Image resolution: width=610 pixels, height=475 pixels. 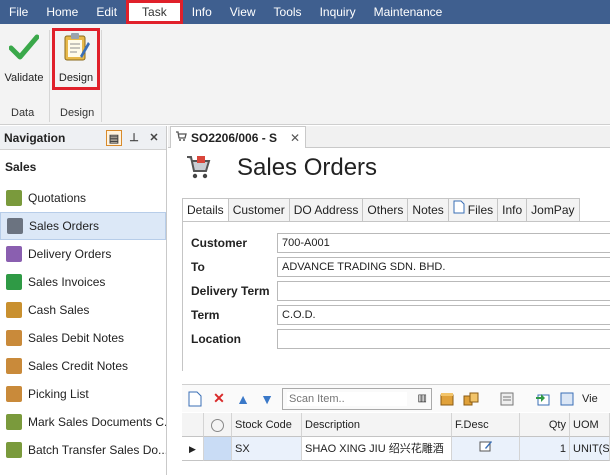 I want to click on customer-field: 700-A001, so click(x=443, y=243).